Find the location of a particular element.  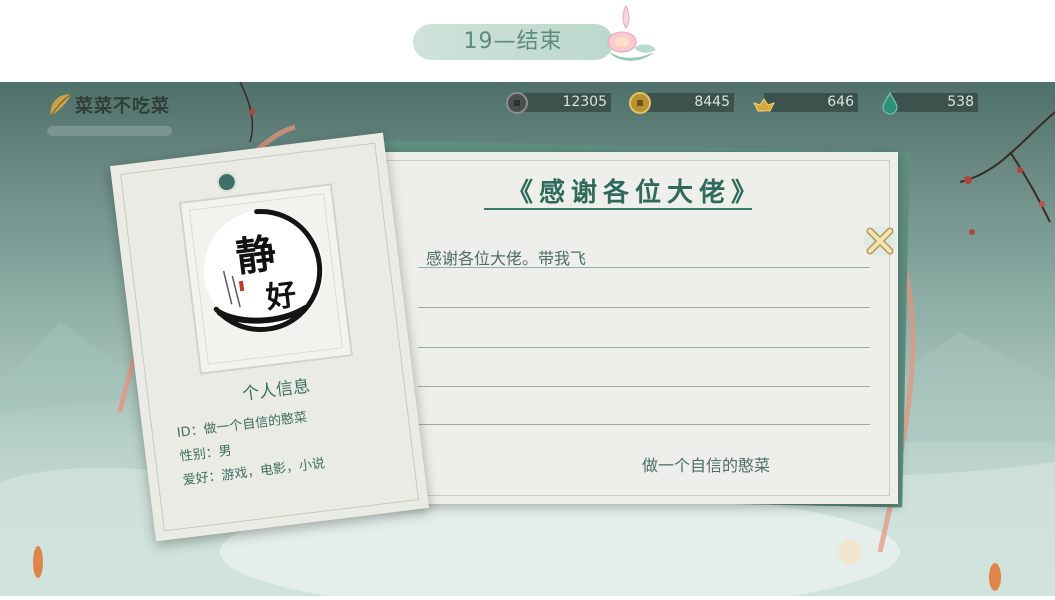

jade-drop-icon is located at coordinates (890, 103).